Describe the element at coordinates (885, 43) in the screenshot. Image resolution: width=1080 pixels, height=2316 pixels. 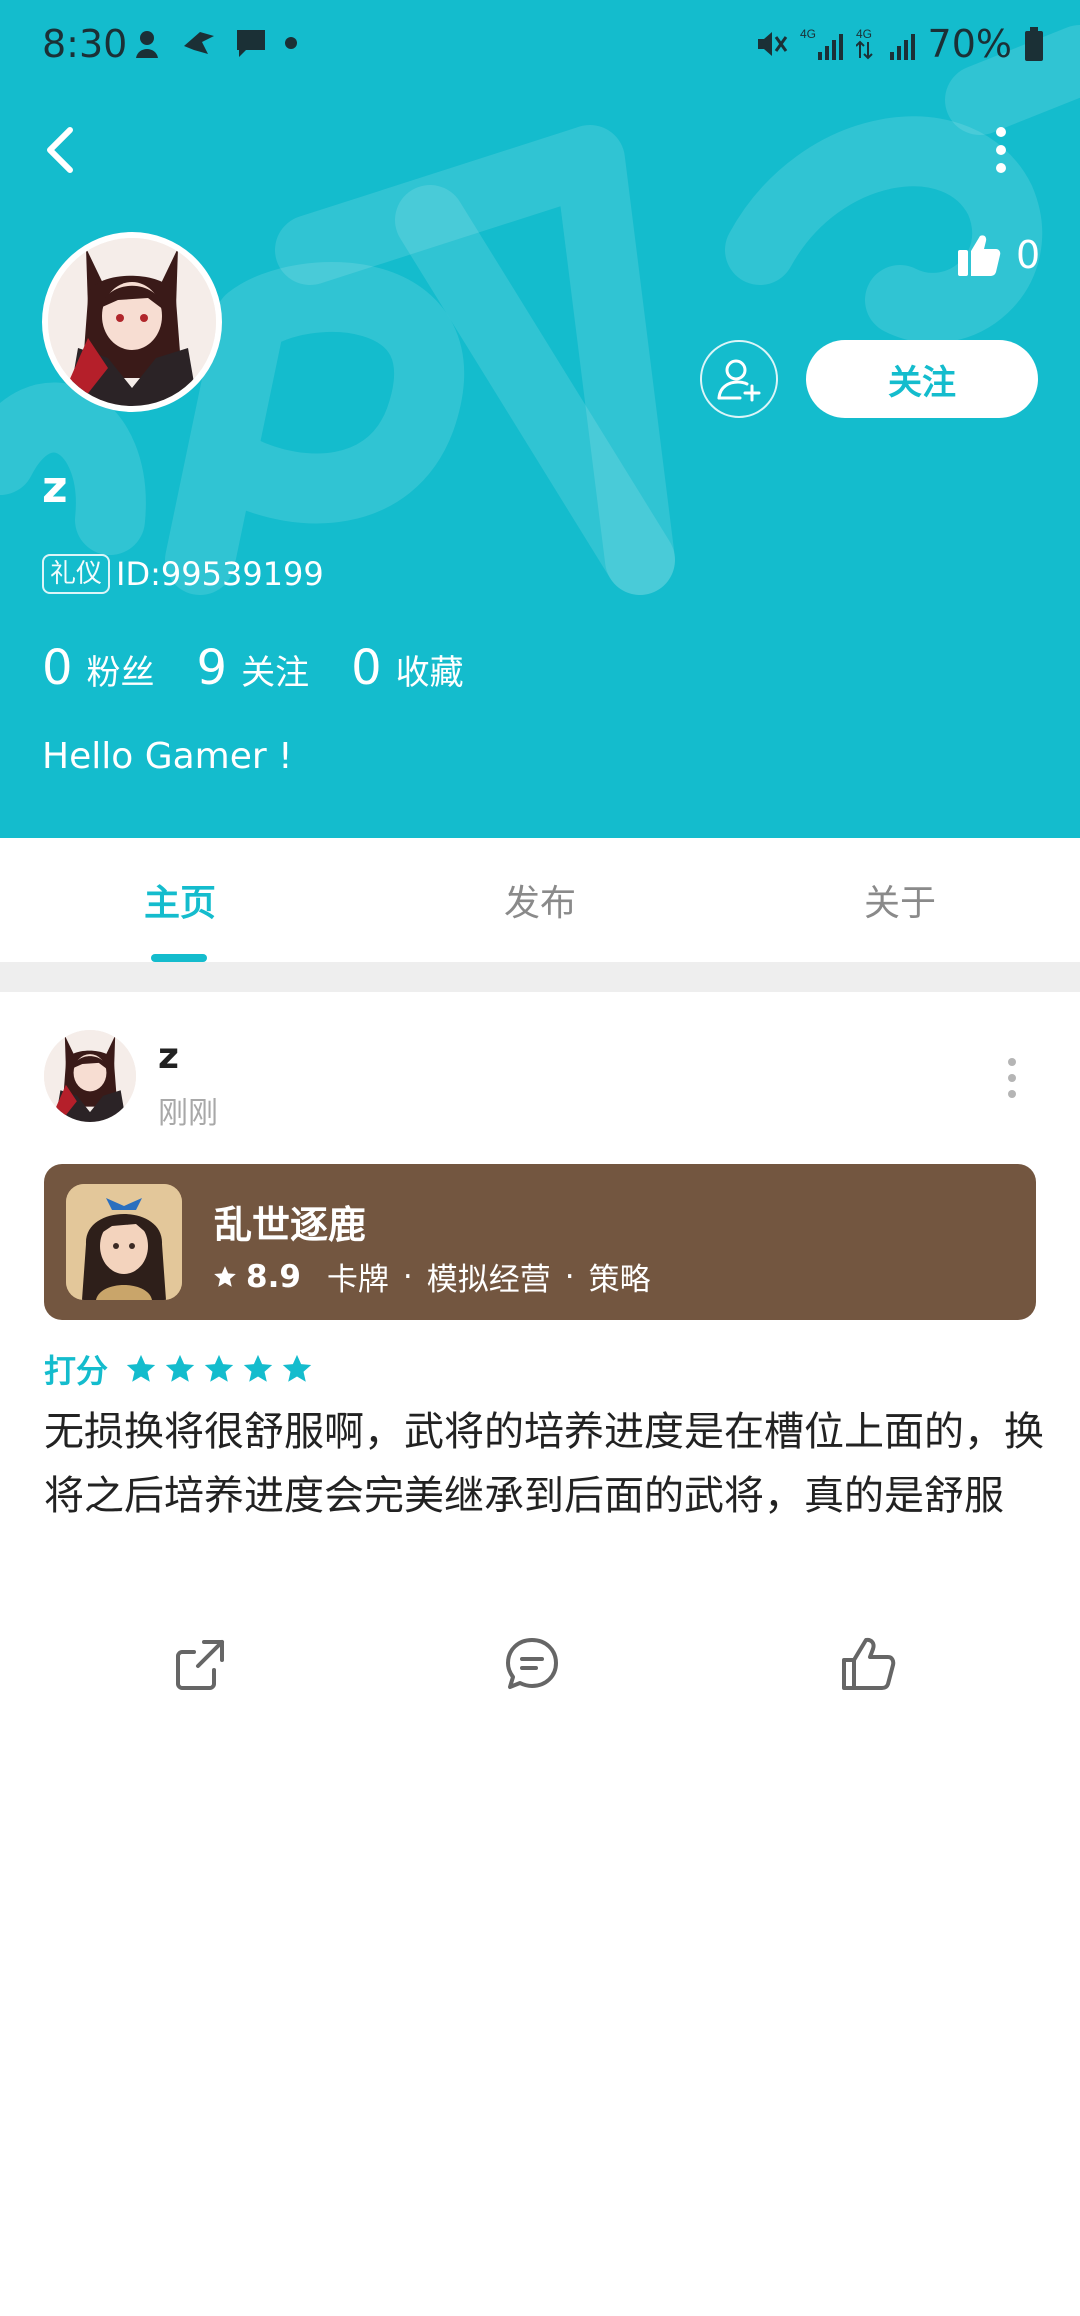
I see `signal-4g-icon-2: 4G` at that location.